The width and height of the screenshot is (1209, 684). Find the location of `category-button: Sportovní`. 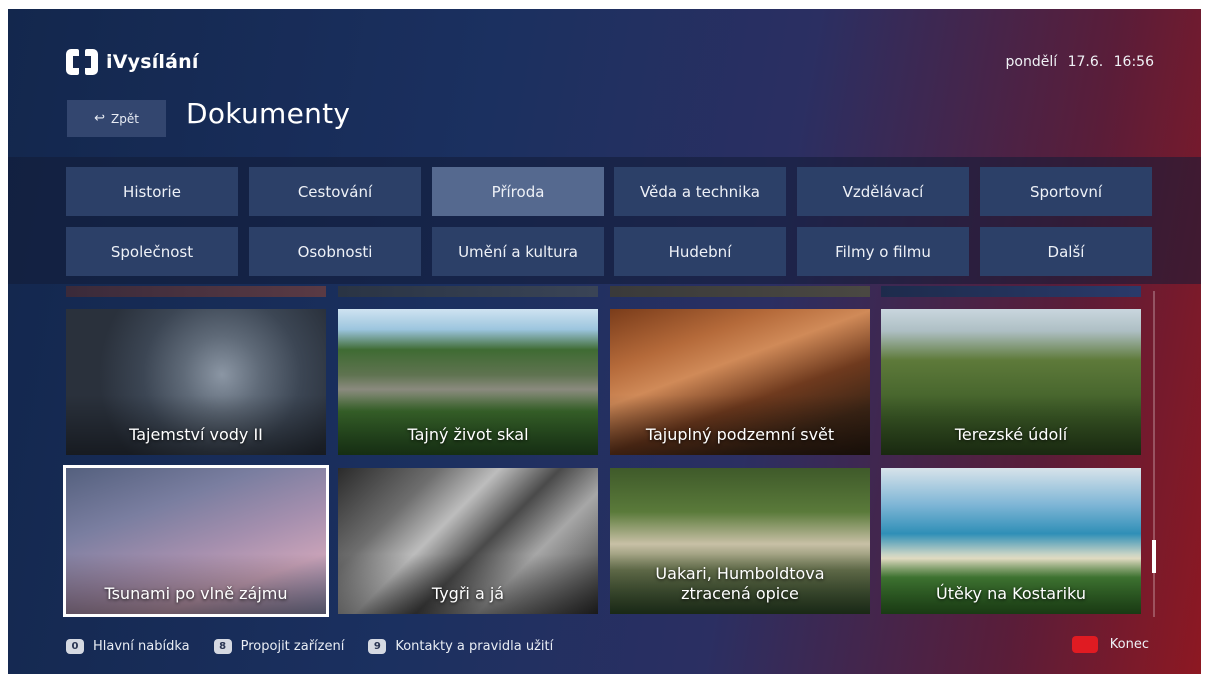

category-button: Sportovní is located at coordinates (1066, 191).